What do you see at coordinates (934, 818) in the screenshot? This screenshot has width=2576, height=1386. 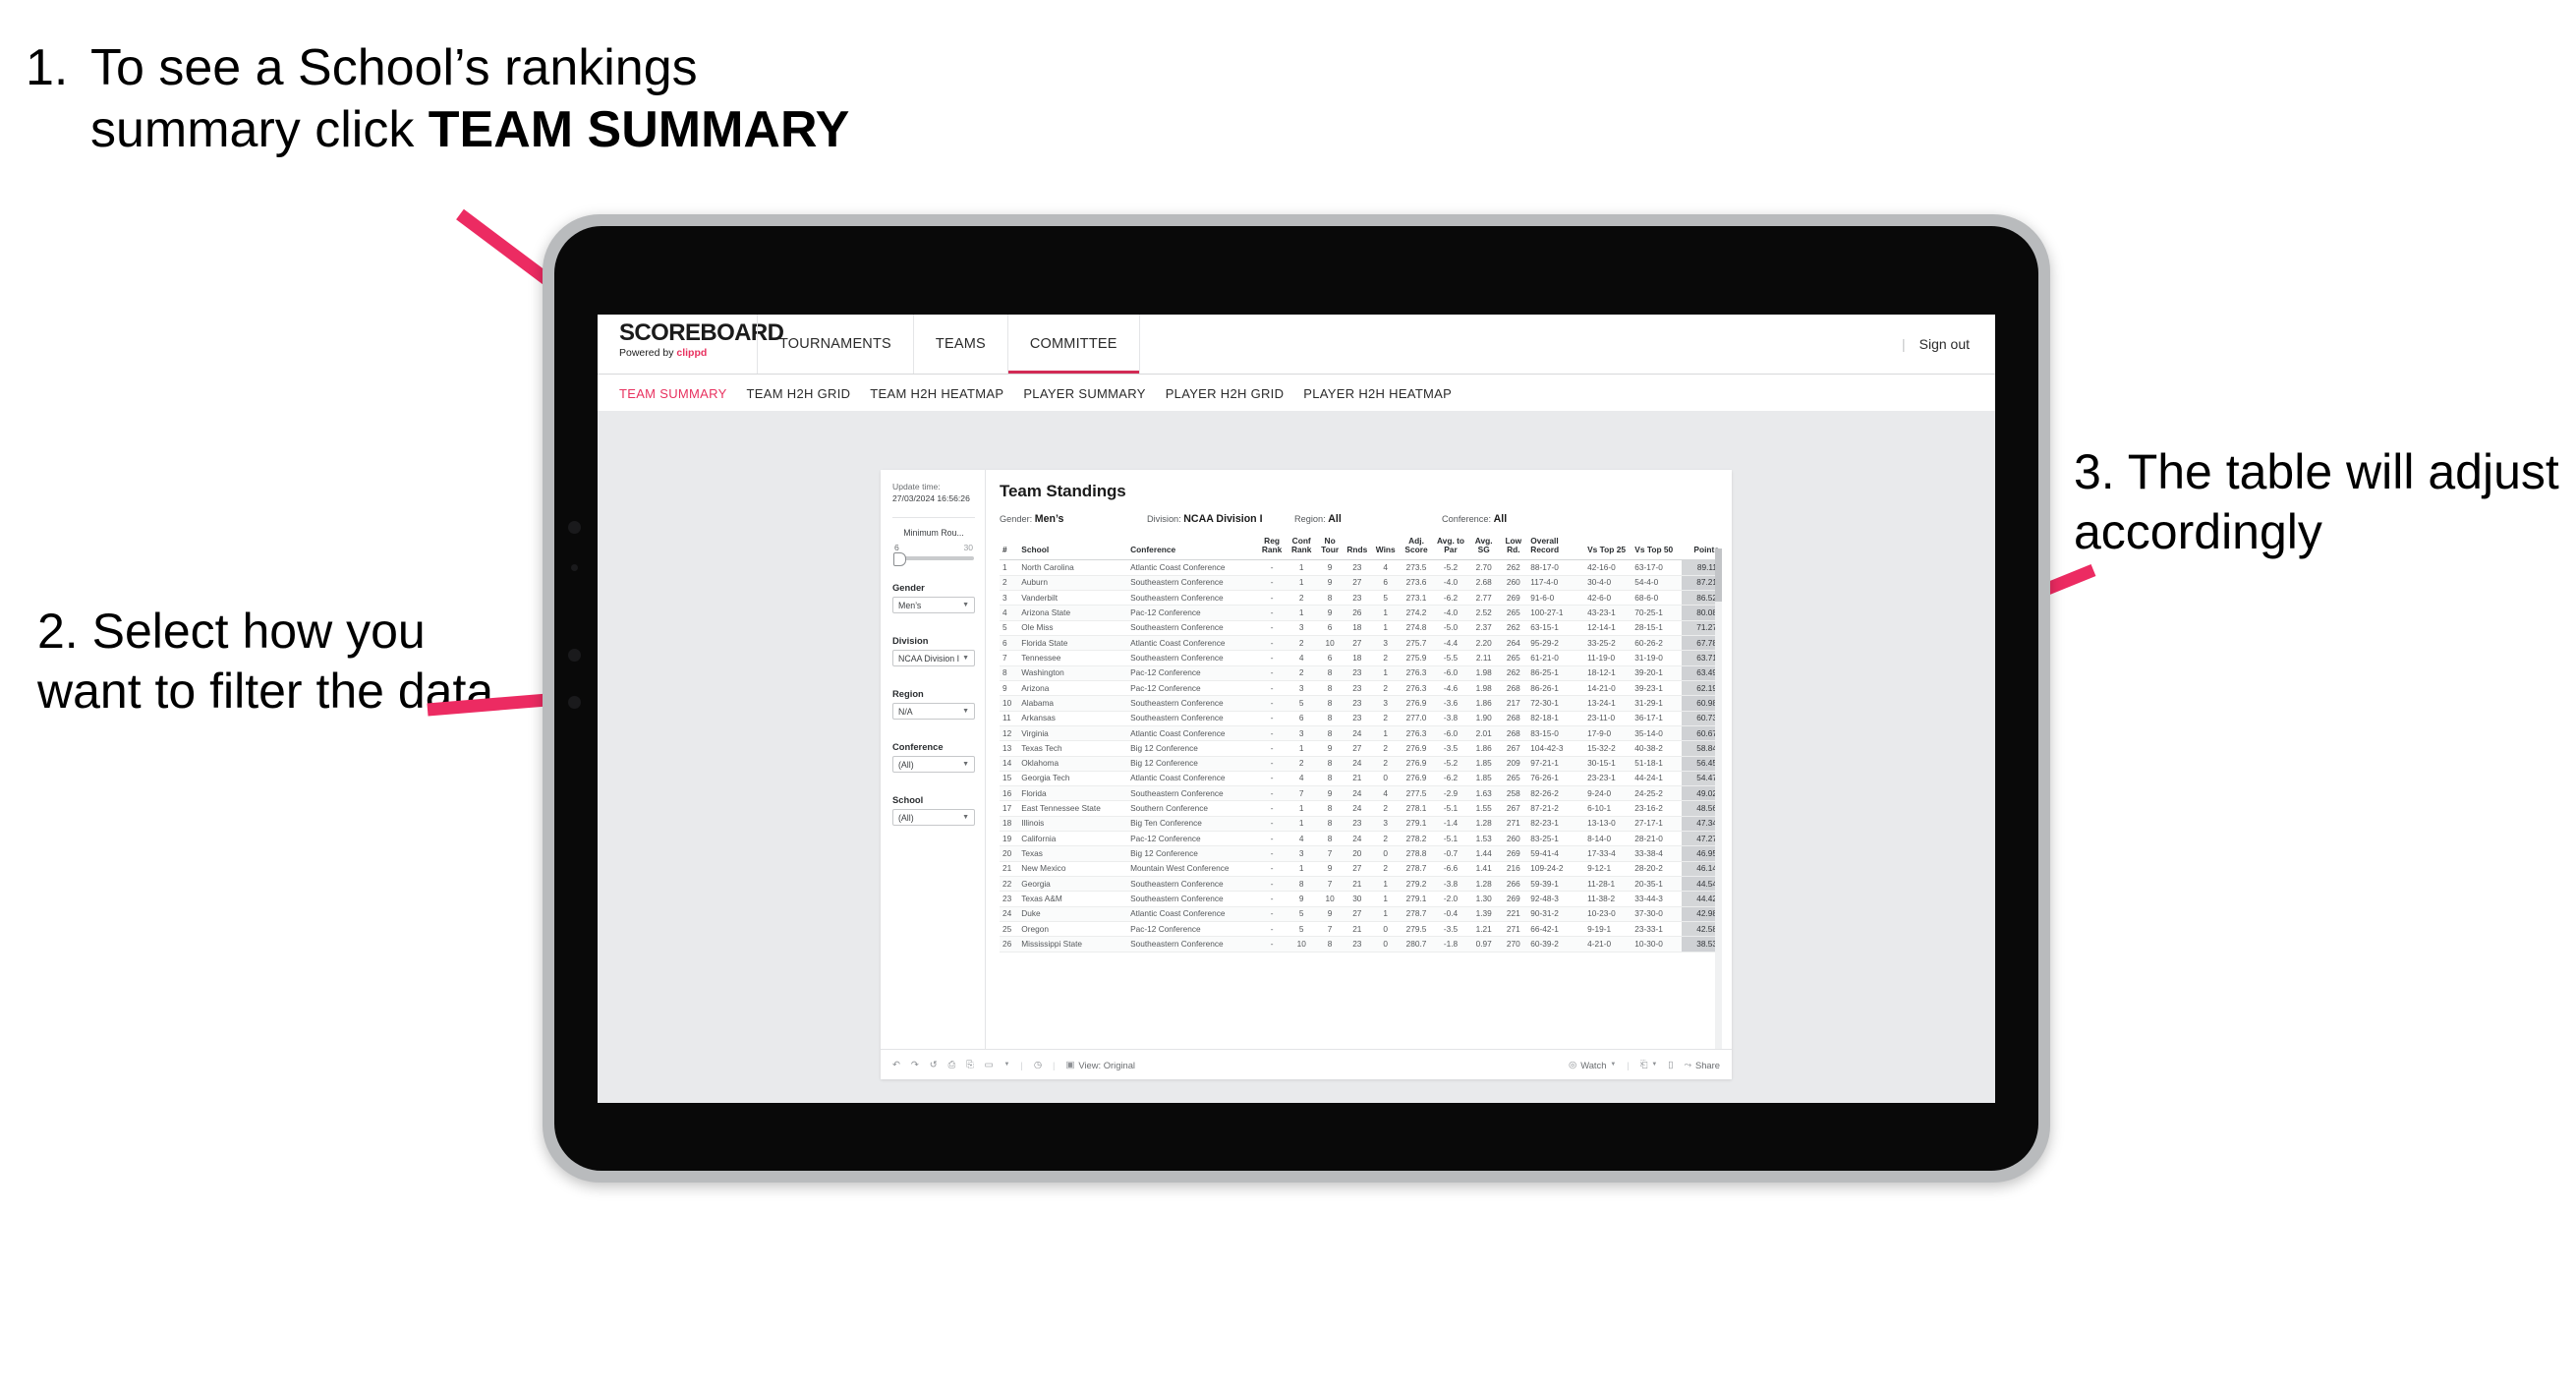 I see `filter-school-select: (All) ▼` at bounding box center [934, 818].